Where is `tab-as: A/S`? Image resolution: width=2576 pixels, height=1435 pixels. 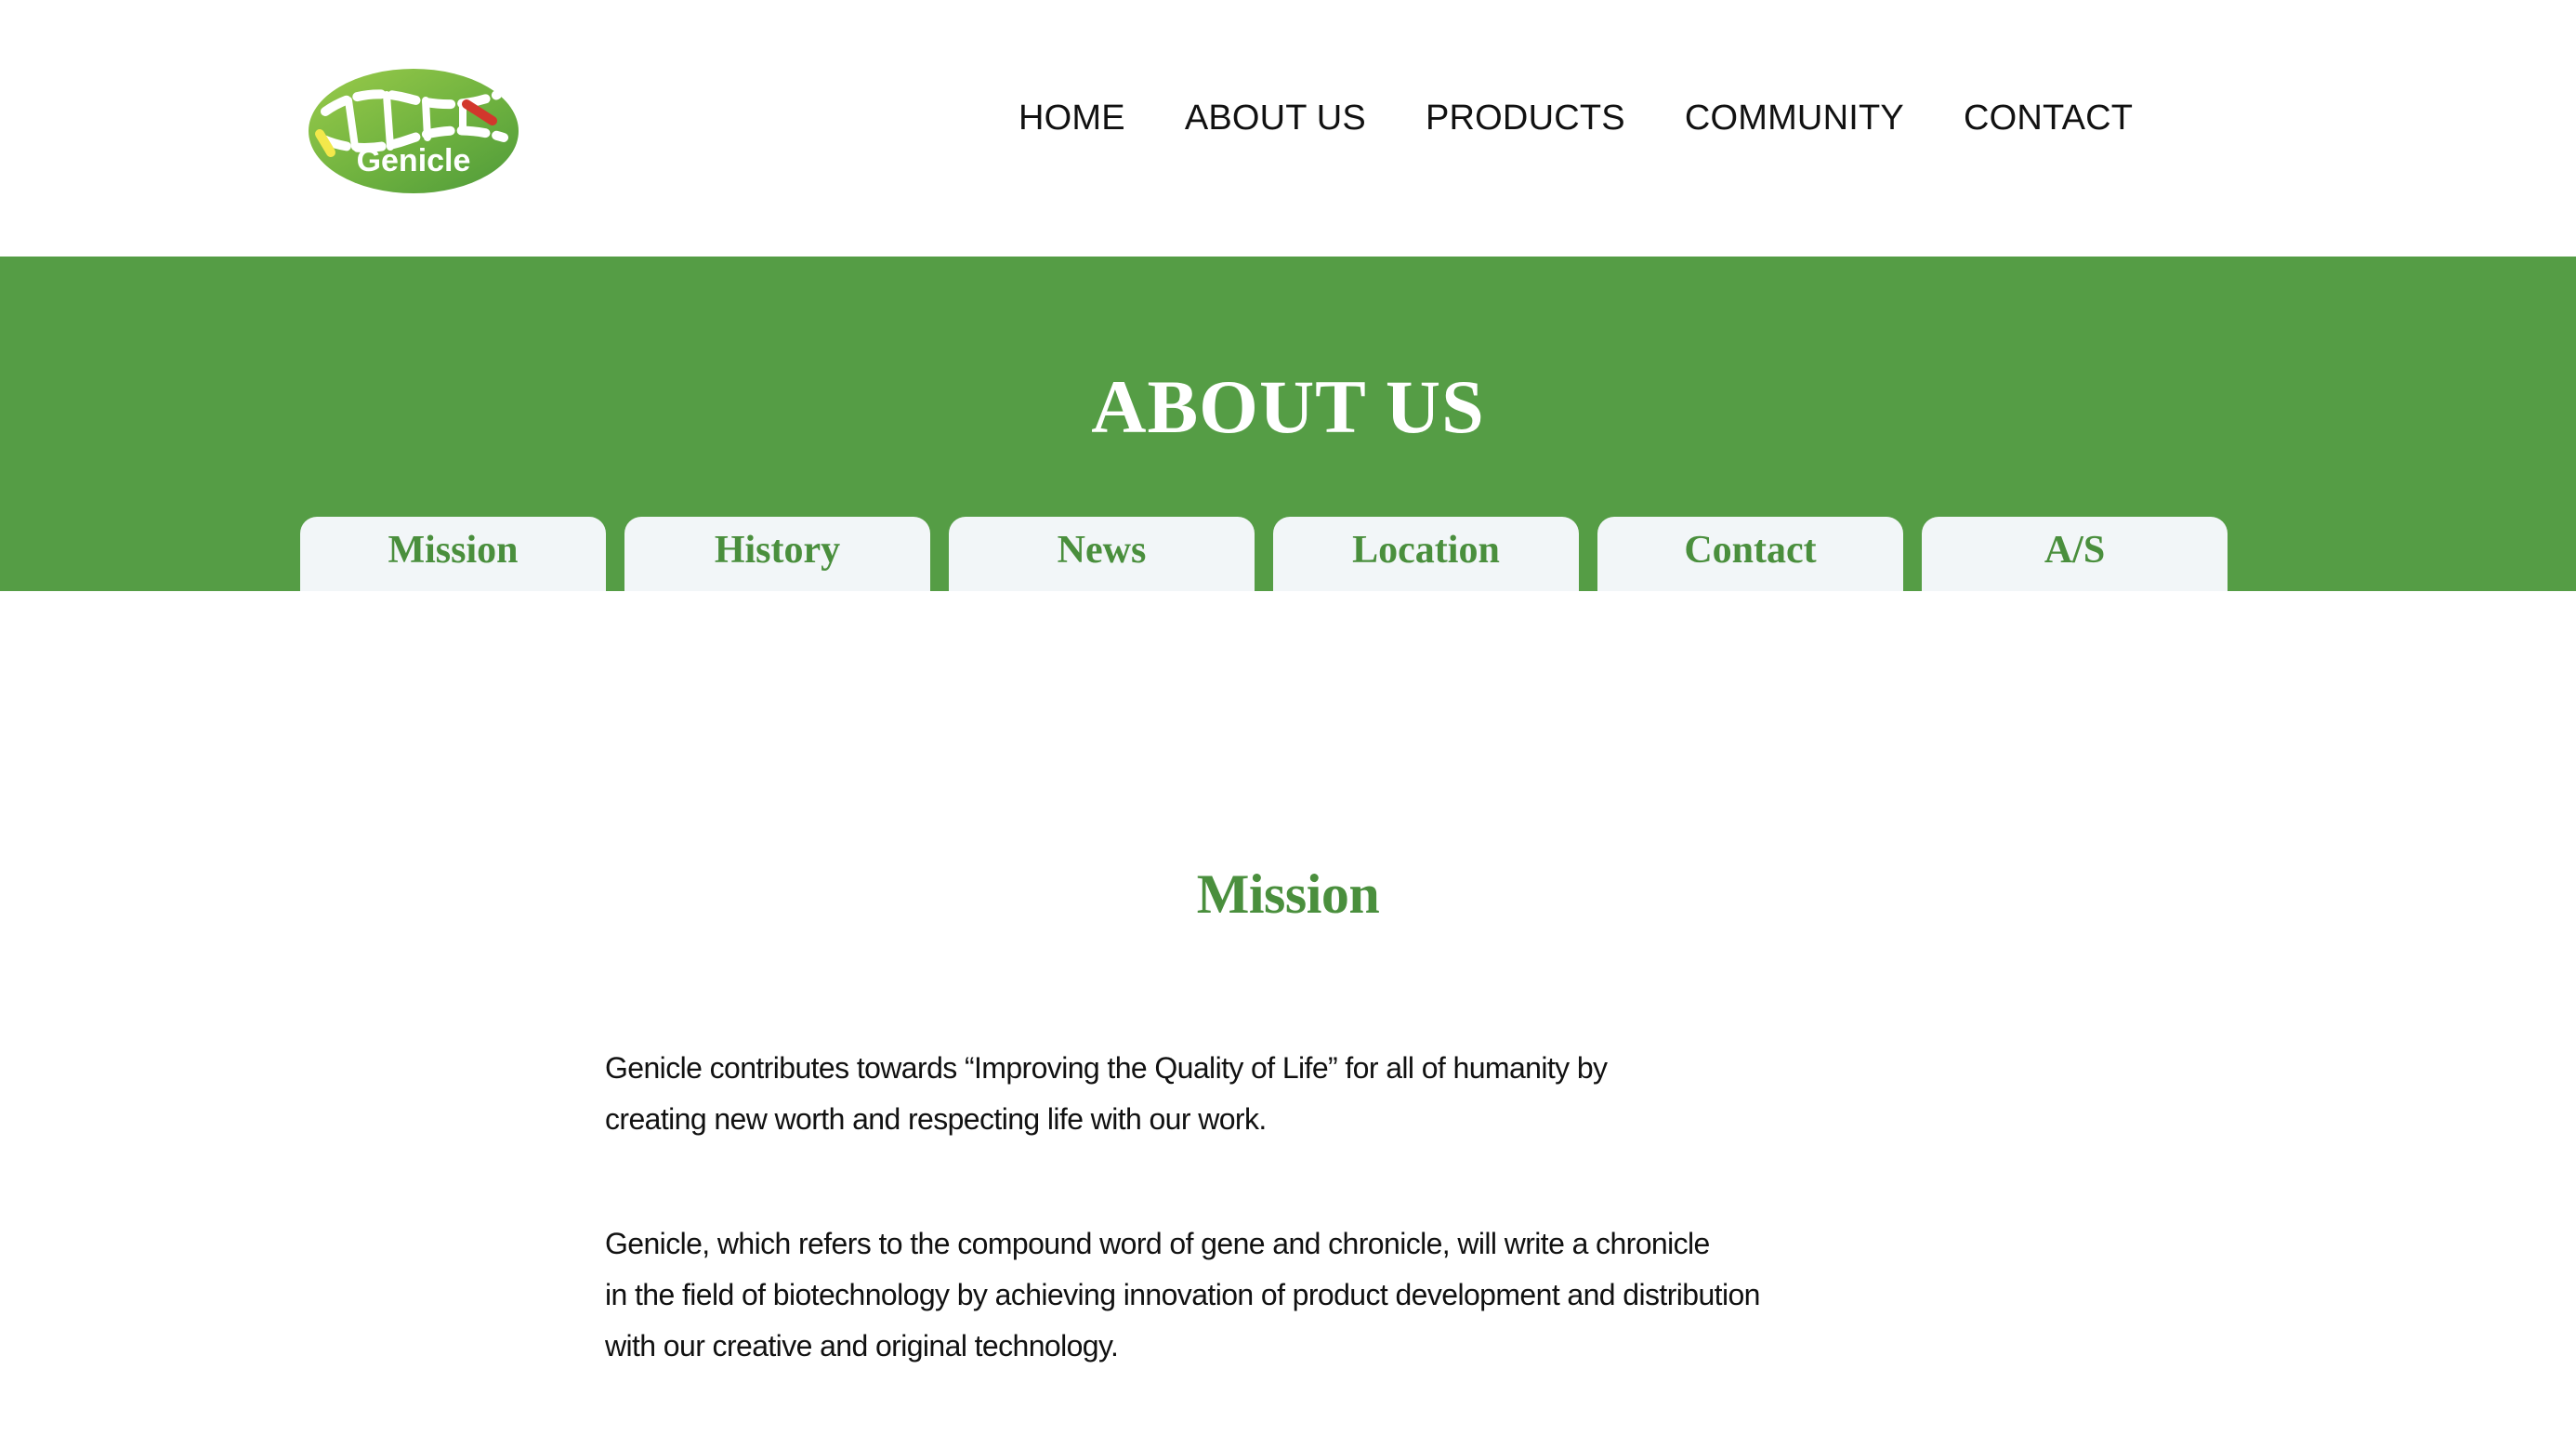 tab-as: A/S is located at coordinates (2075, 554).